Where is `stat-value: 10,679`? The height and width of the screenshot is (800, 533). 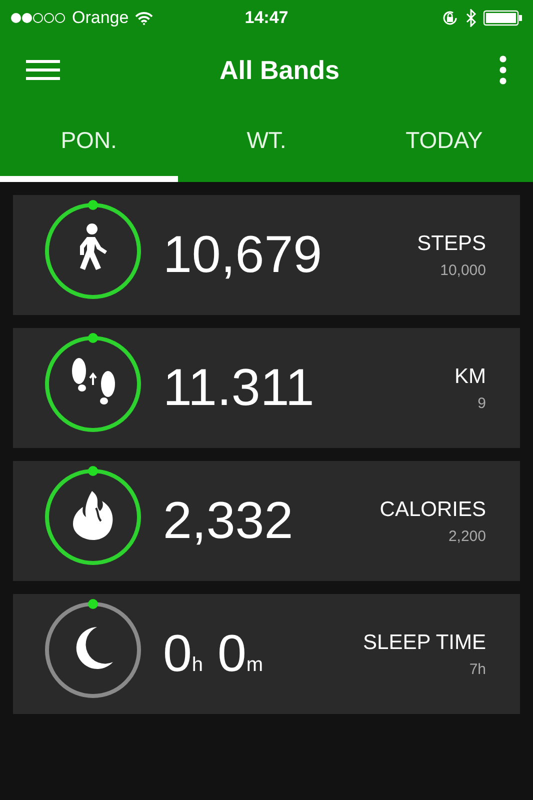
stat-value: 10,679 is located at coordinates (243, 255).